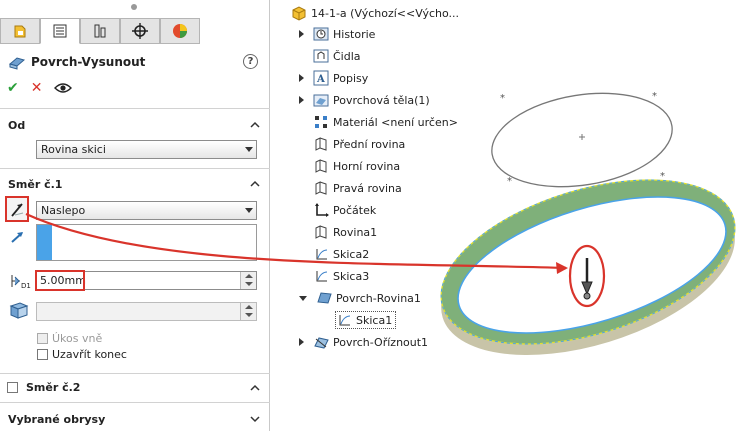 The height and width of the screenshot is (431, 750). What do you see at coordinates (53, 387) in the screenshot?
I see `direction2-label: Směr č.2` at bounding box center [53, 387].